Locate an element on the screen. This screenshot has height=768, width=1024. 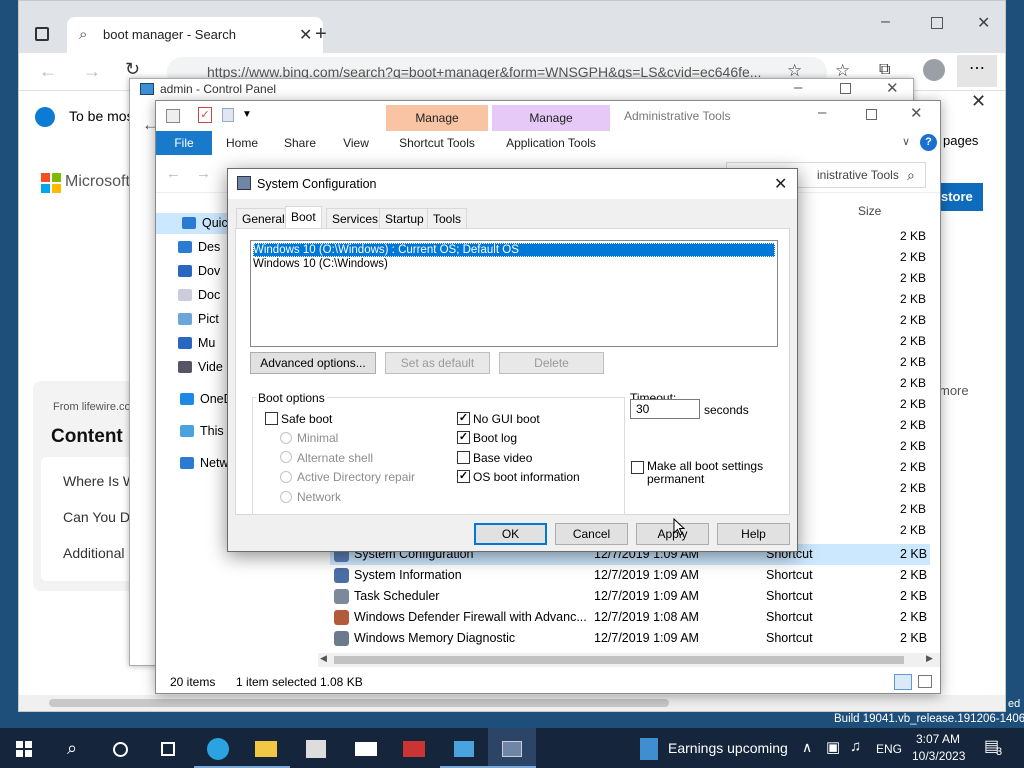
set-as-default-button: Set as default is located at coordinates (437, 363).